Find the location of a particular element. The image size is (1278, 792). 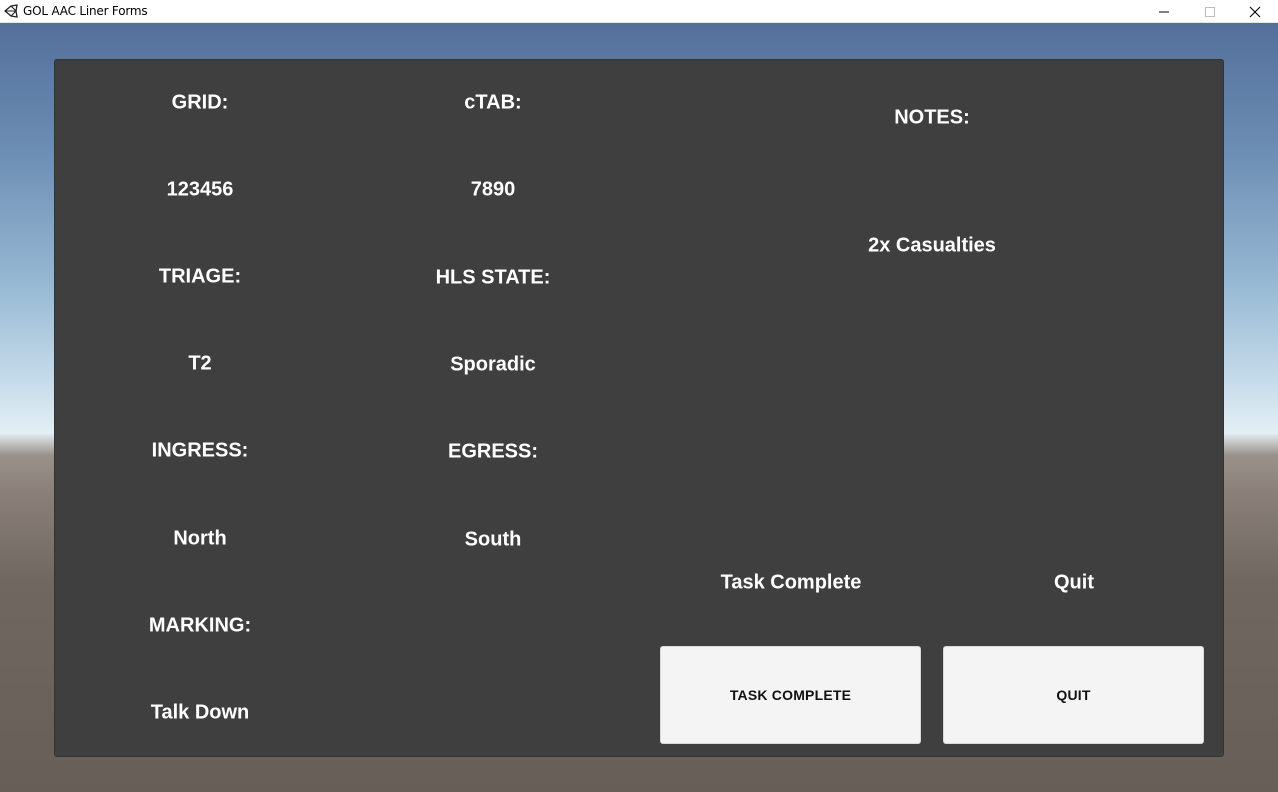

ctab-value: 7890 is located at coordinates (493, 189).